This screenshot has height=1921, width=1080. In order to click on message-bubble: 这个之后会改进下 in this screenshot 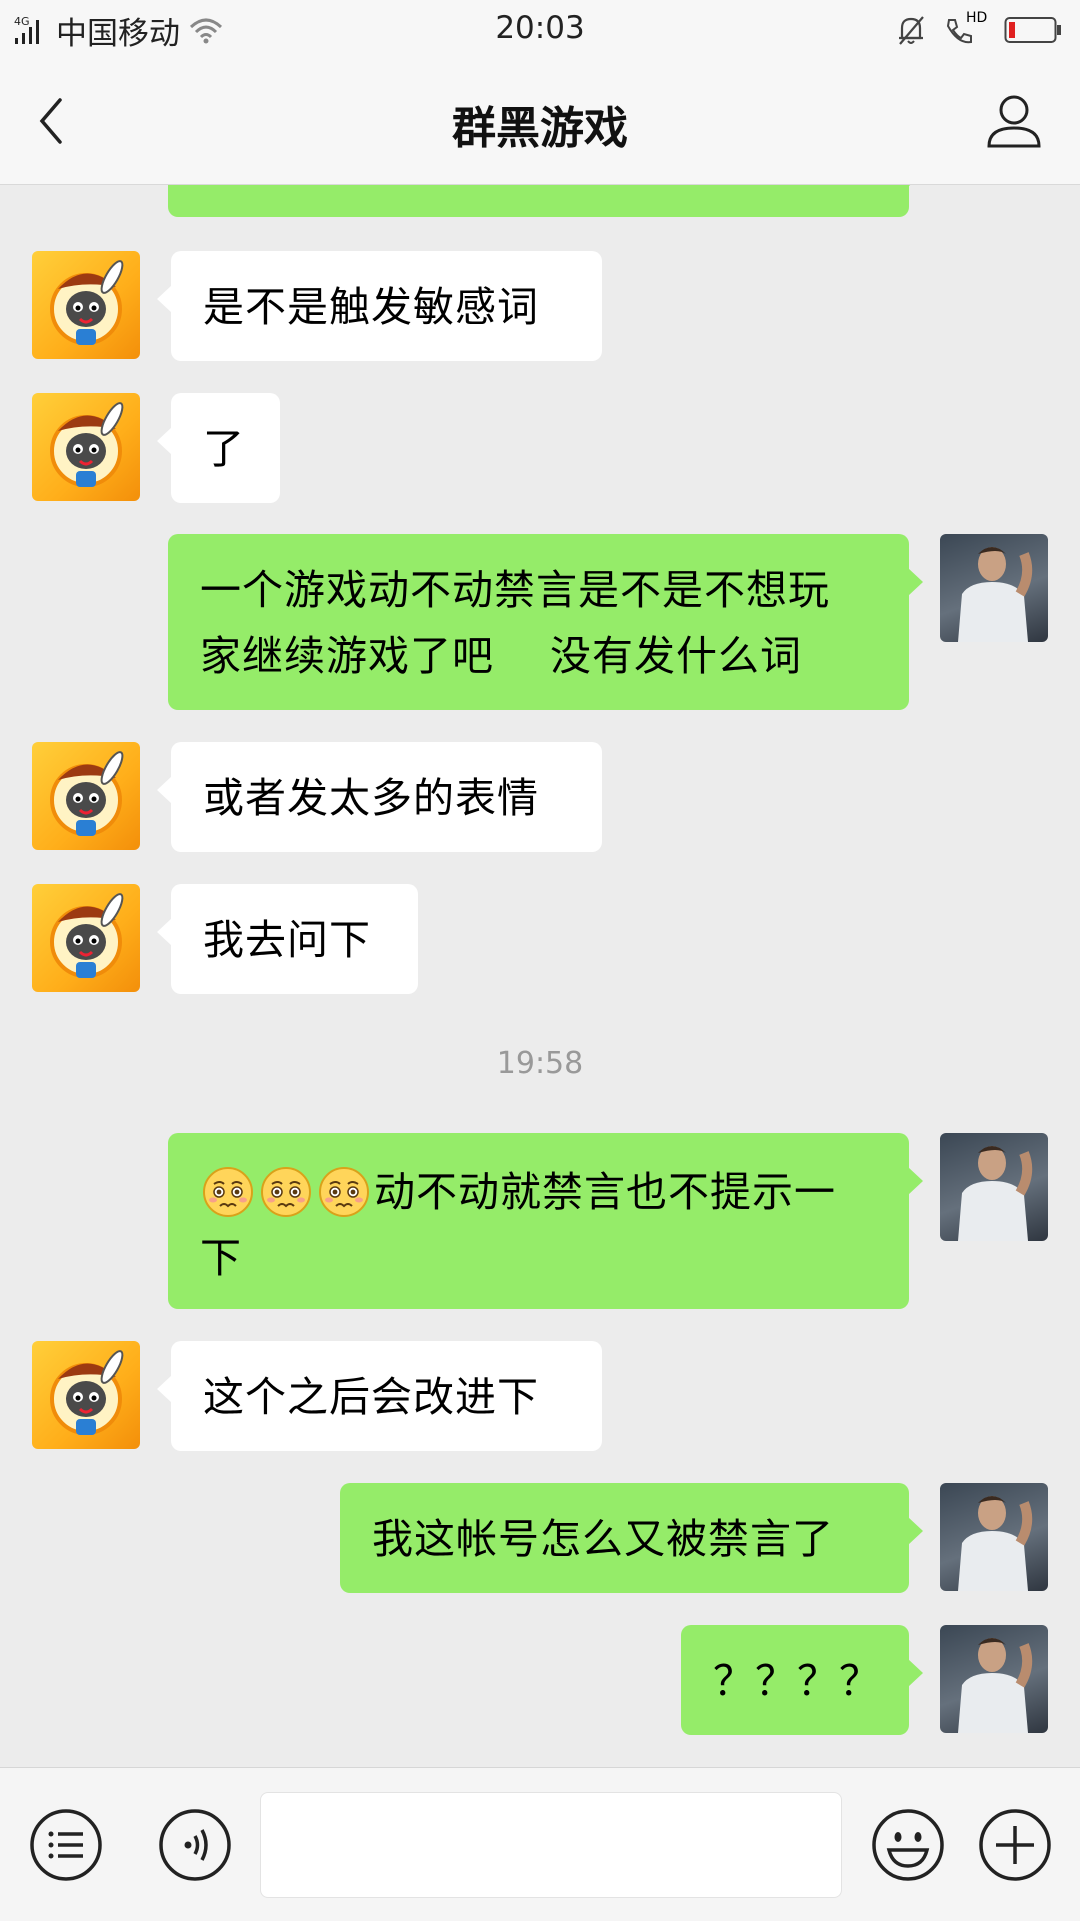, I will do `click(379, 1396)`.